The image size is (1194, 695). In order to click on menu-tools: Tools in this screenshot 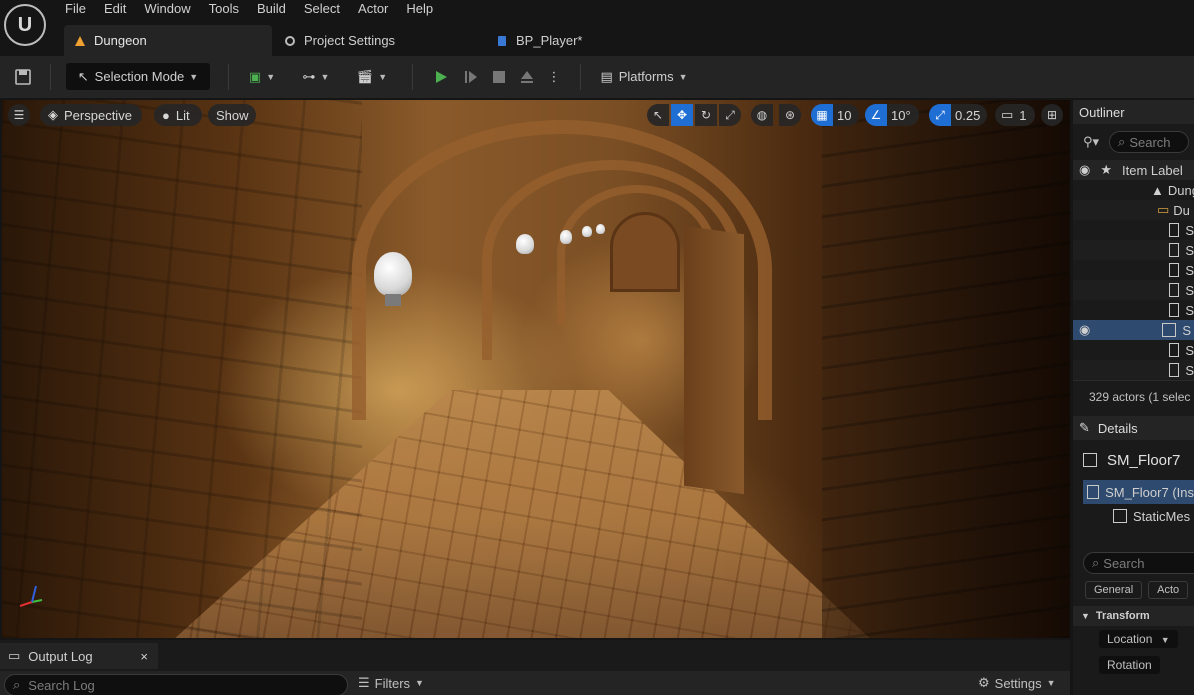, I will do `click(224, 10)`.